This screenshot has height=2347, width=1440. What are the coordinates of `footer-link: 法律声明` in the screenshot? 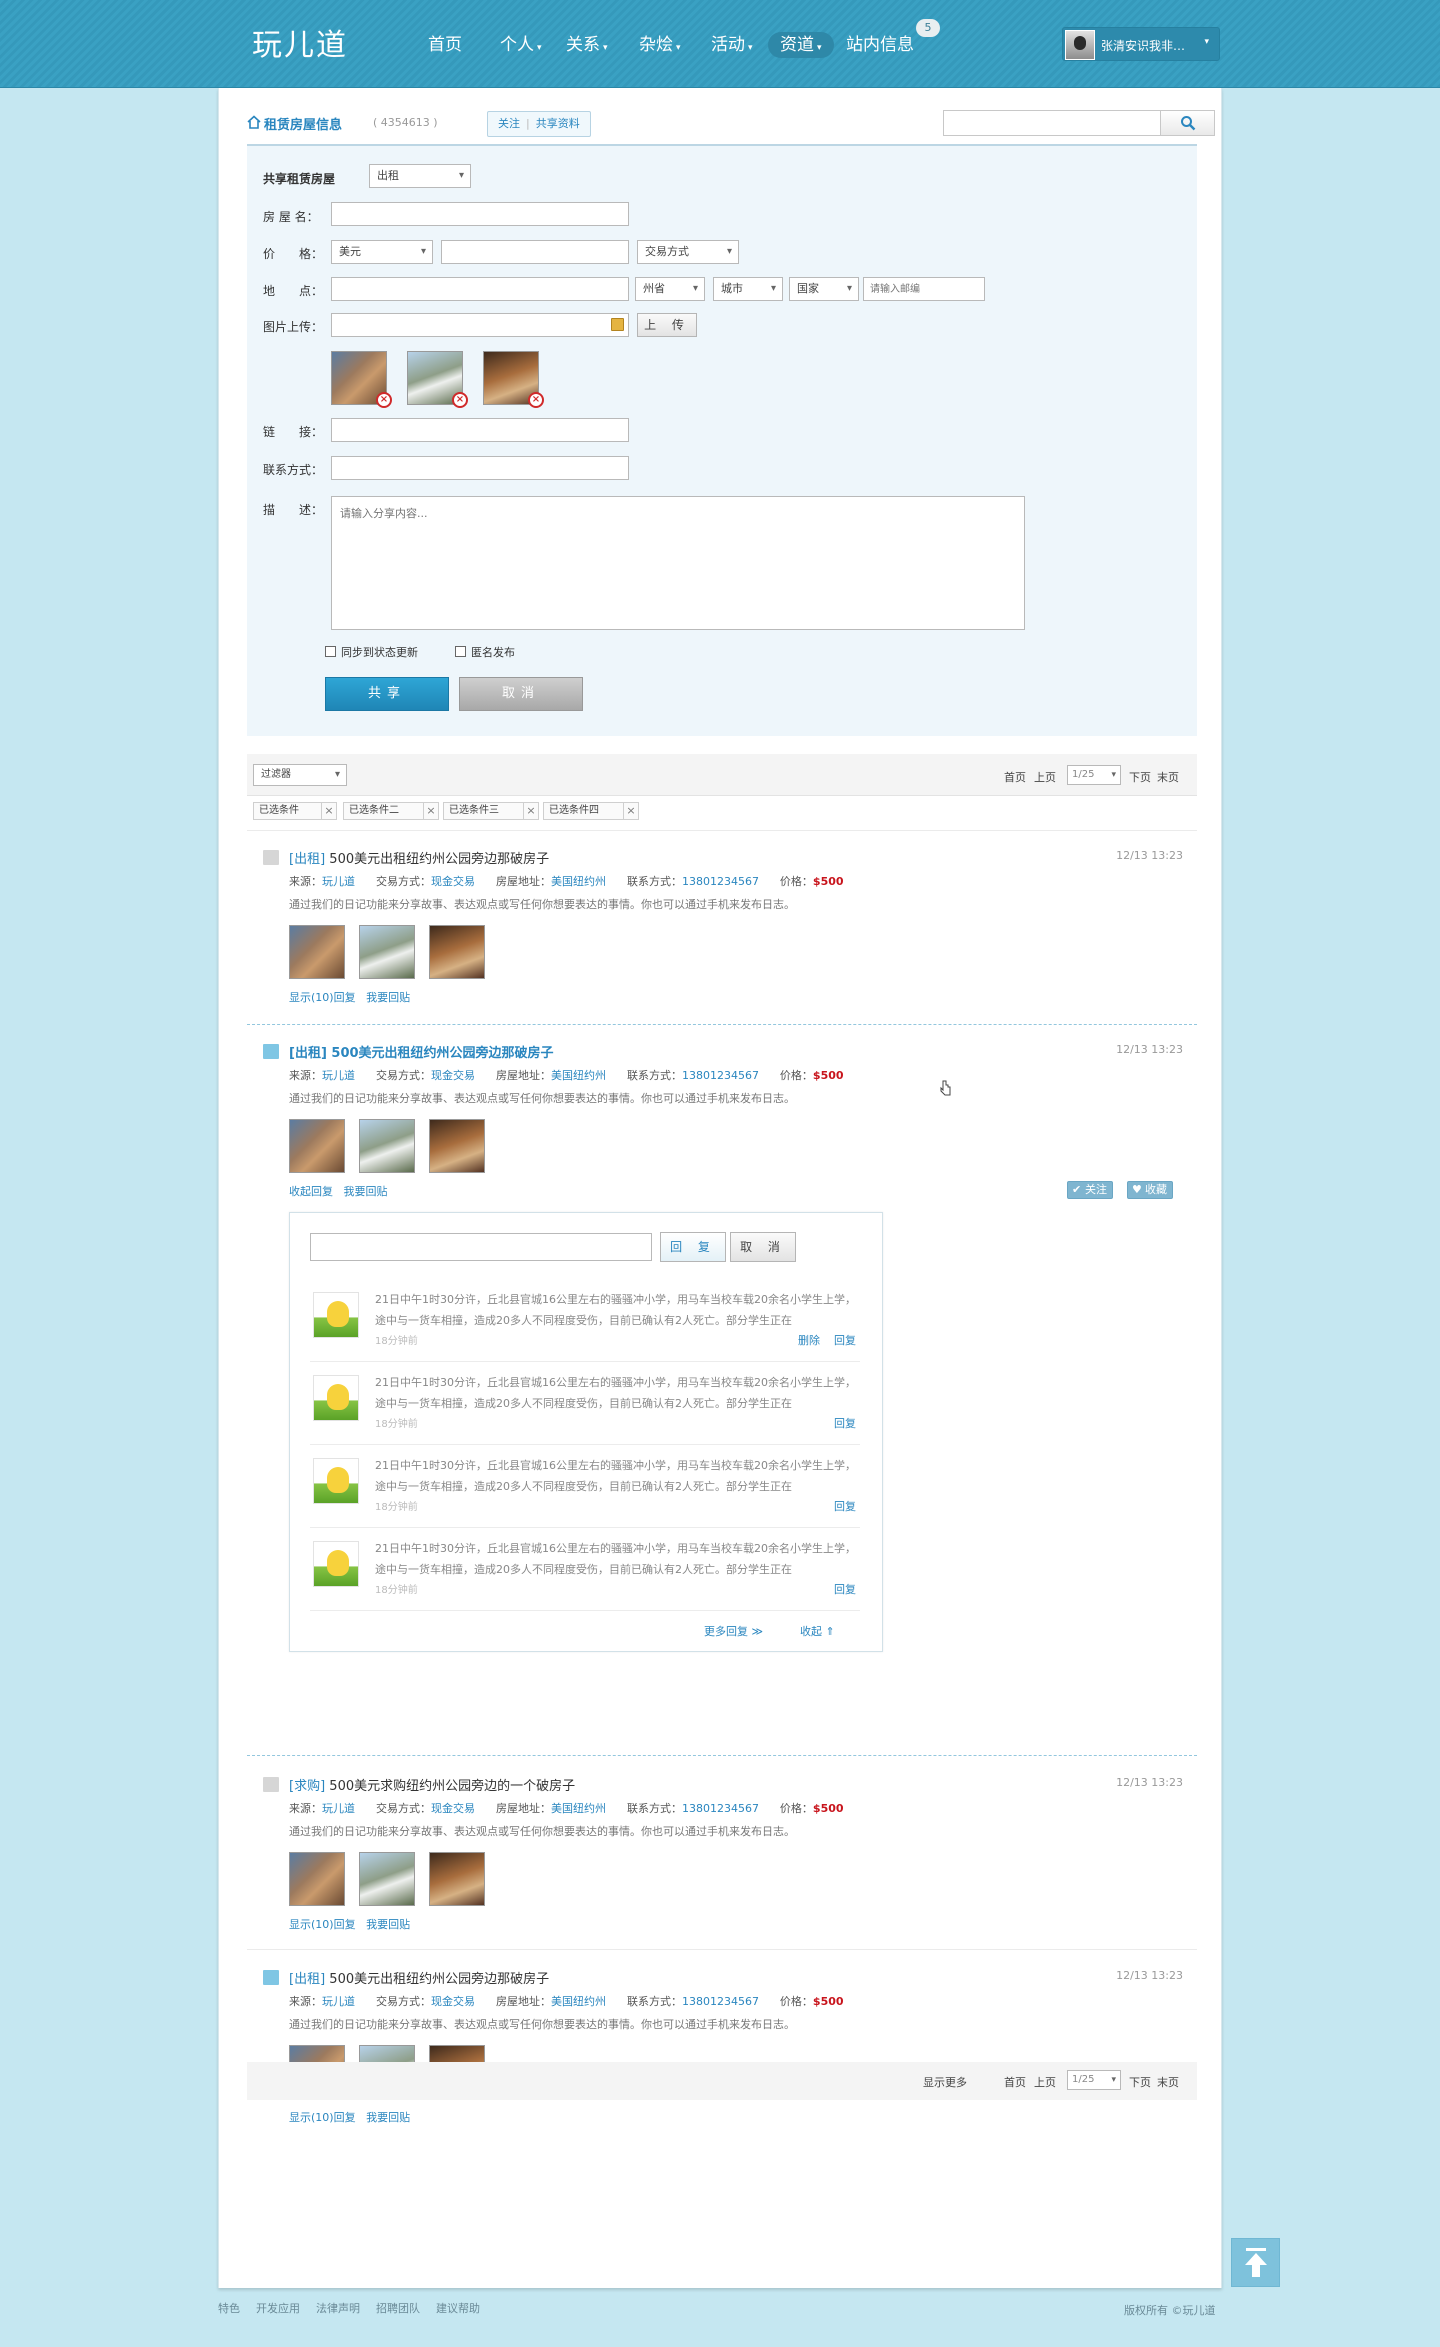 It's located at (338, 2308).